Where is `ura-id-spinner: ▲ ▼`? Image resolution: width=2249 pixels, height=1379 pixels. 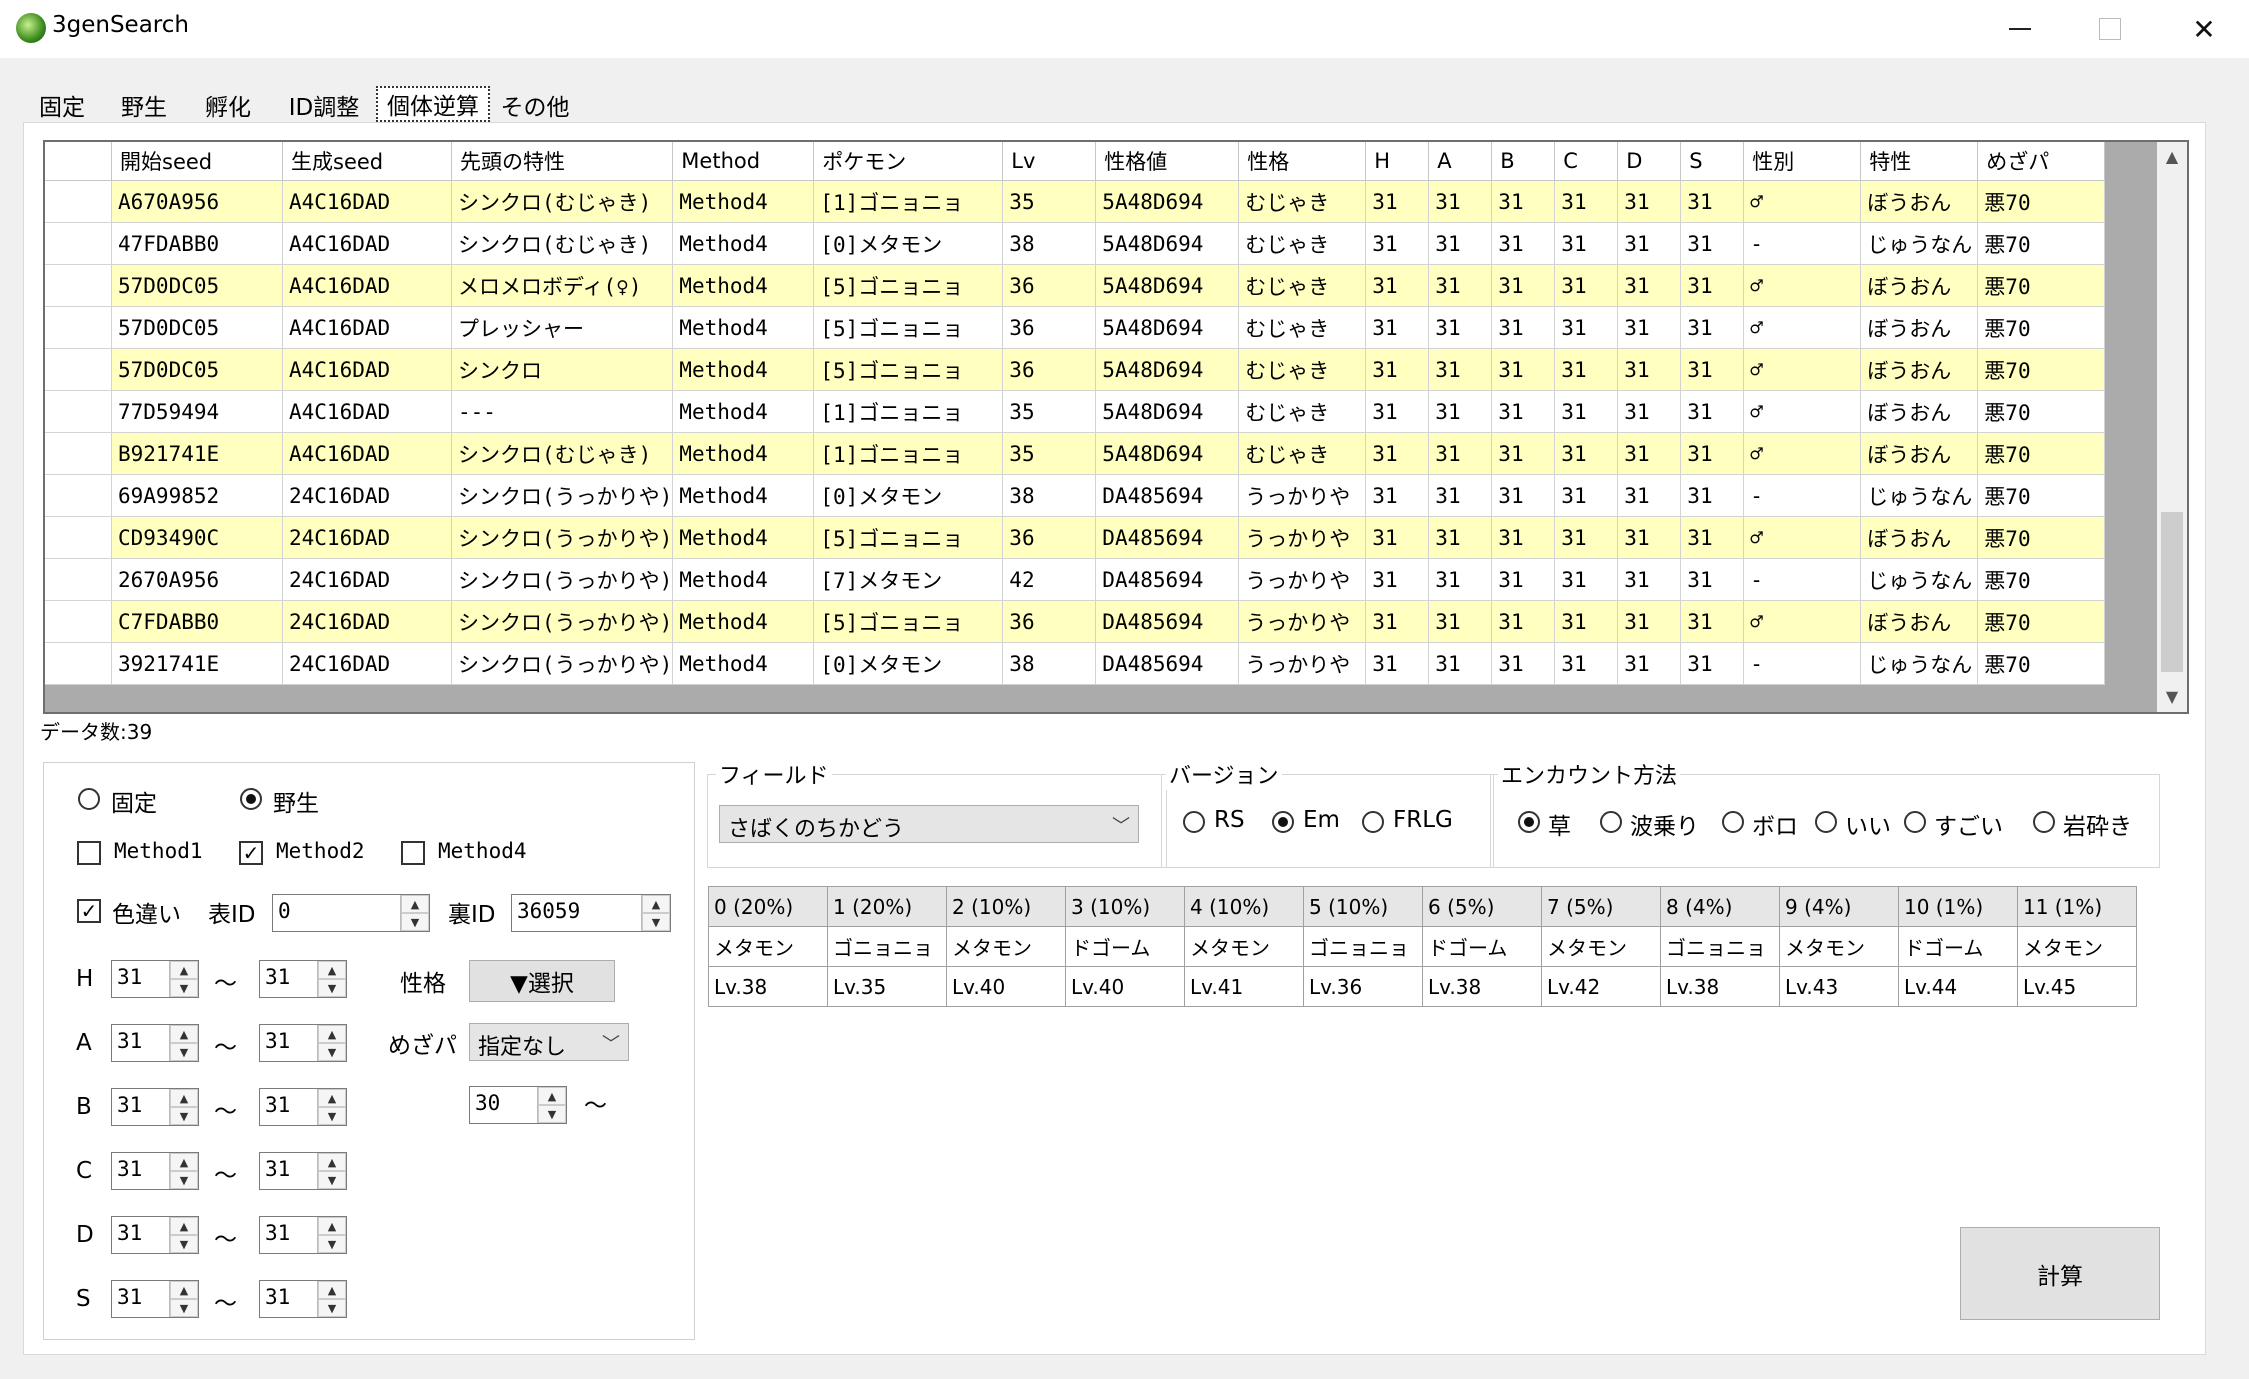 ura-id-spinner: ▲ ▼ is located at coordinates (655, 913).